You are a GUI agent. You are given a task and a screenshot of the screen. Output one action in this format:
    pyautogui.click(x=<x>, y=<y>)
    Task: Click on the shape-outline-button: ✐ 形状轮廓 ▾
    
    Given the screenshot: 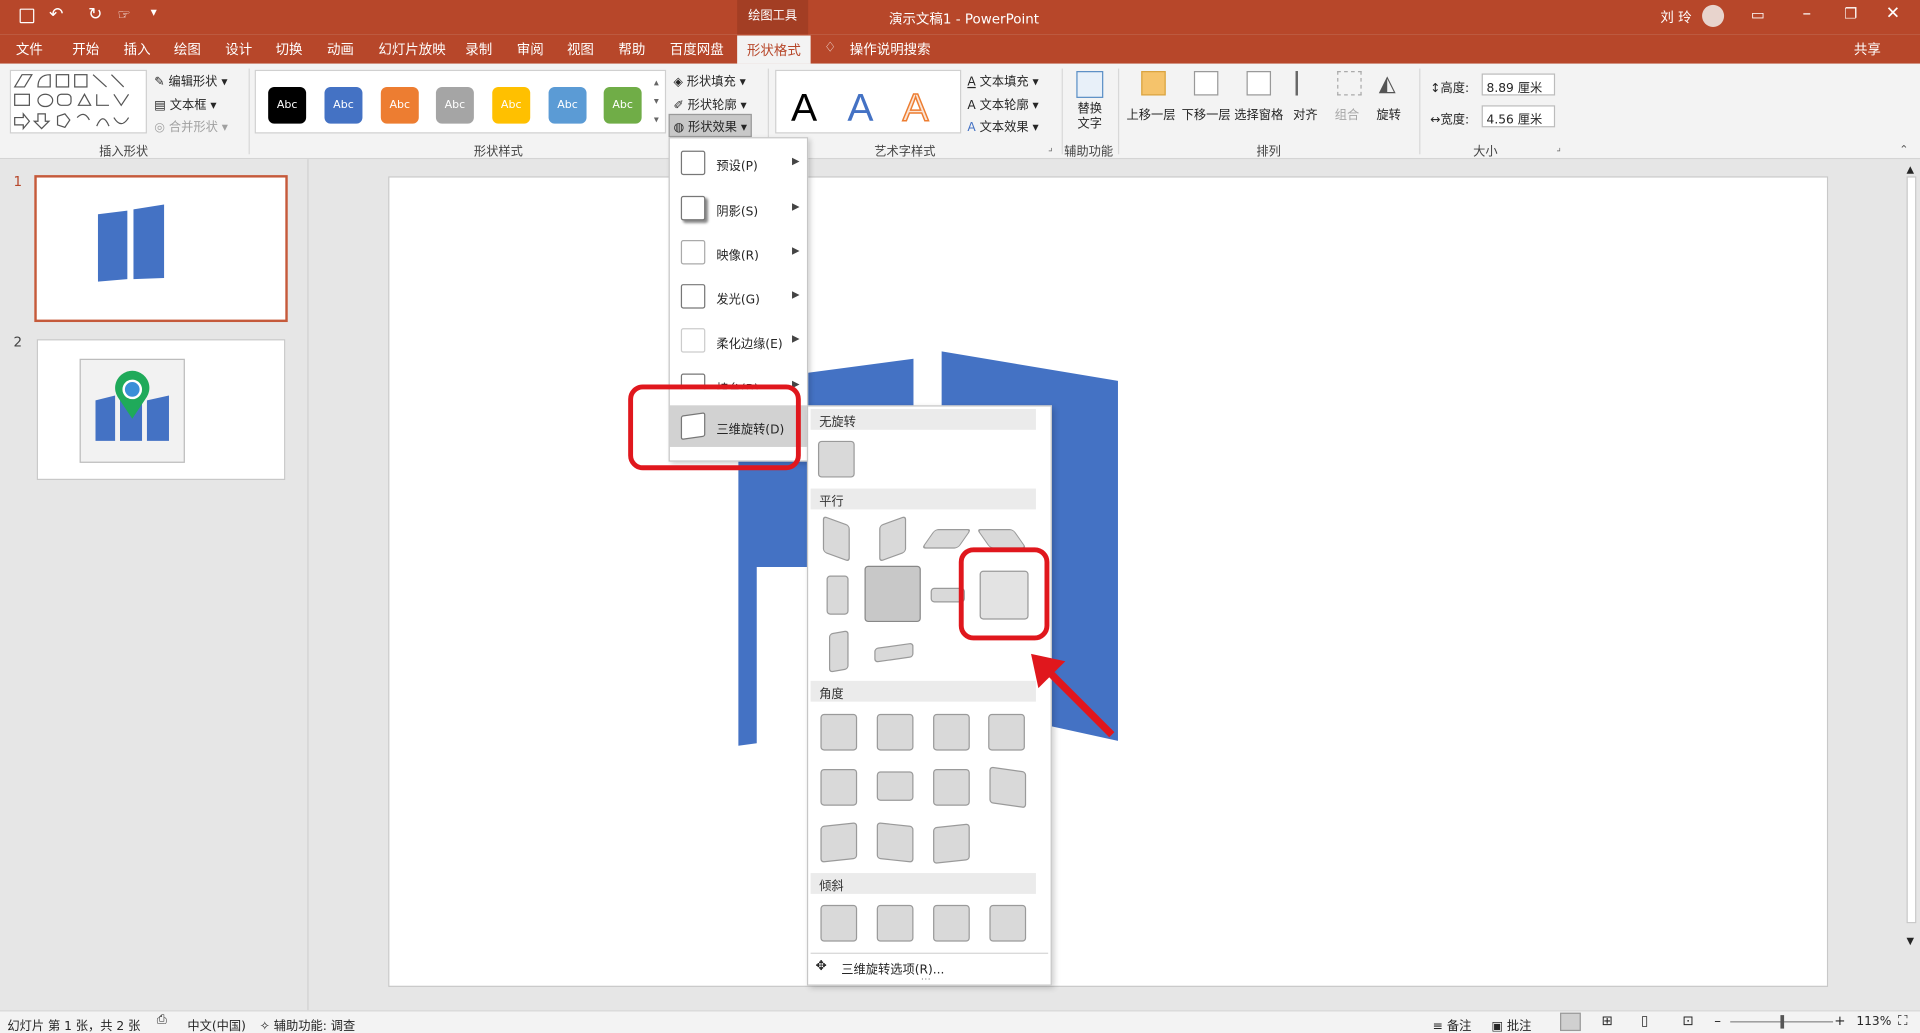 What is the action you would take?
    pyautogui.click(x=709, y=103)
    